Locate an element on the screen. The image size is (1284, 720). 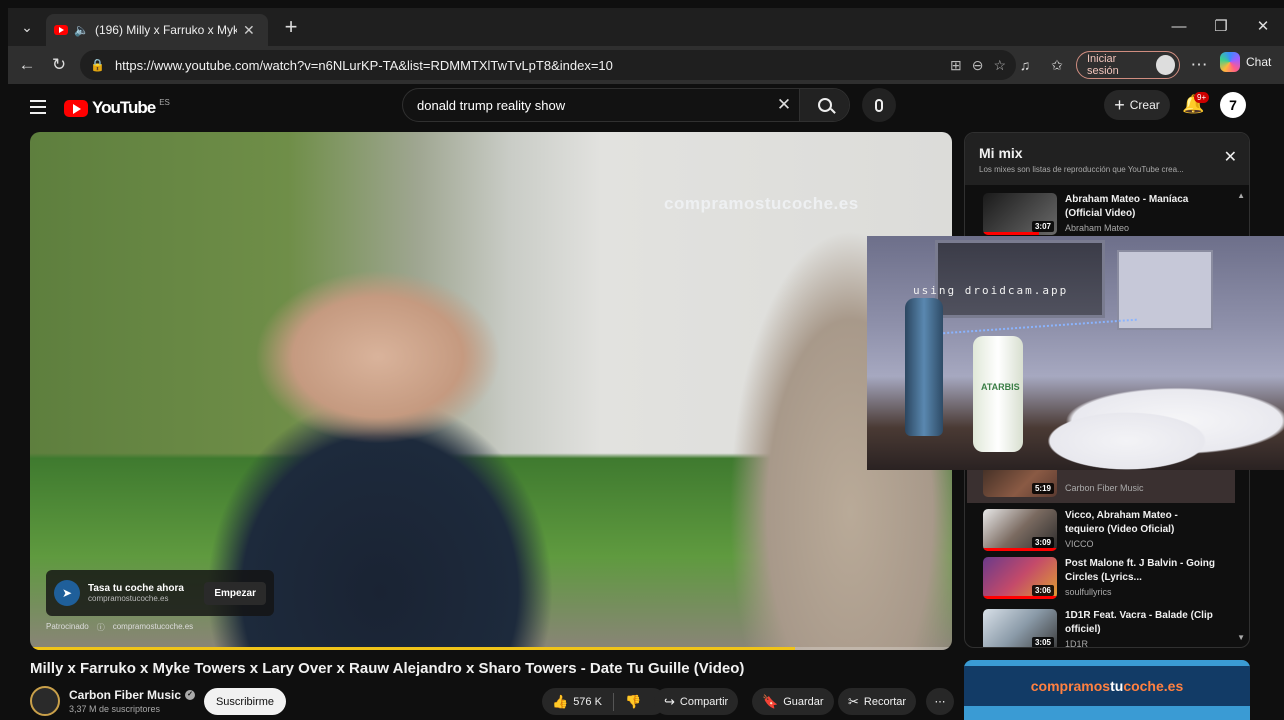
video-thumbnail: 3:06 is located at coordinates (1020, 578).